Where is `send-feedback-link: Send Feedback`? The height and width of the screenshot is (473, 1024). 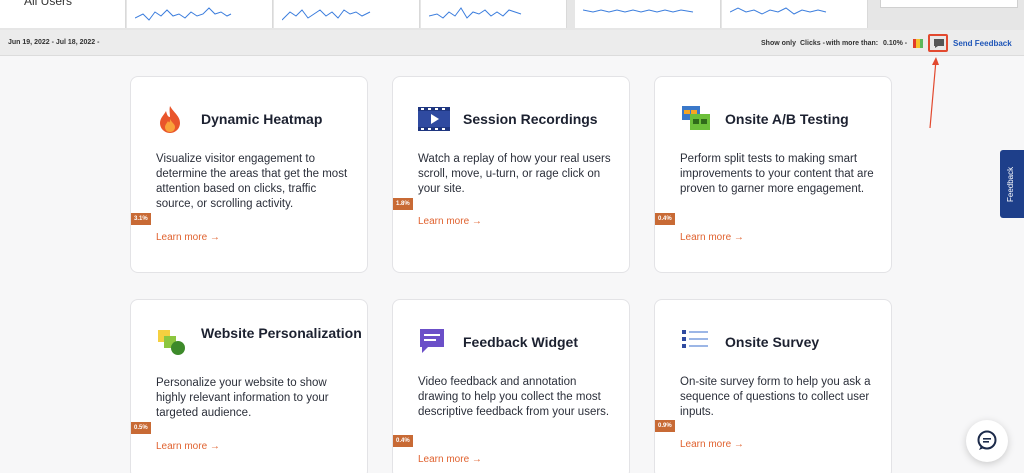 send-feedback-link: Send Feedback is located at coordinates (982, 43).